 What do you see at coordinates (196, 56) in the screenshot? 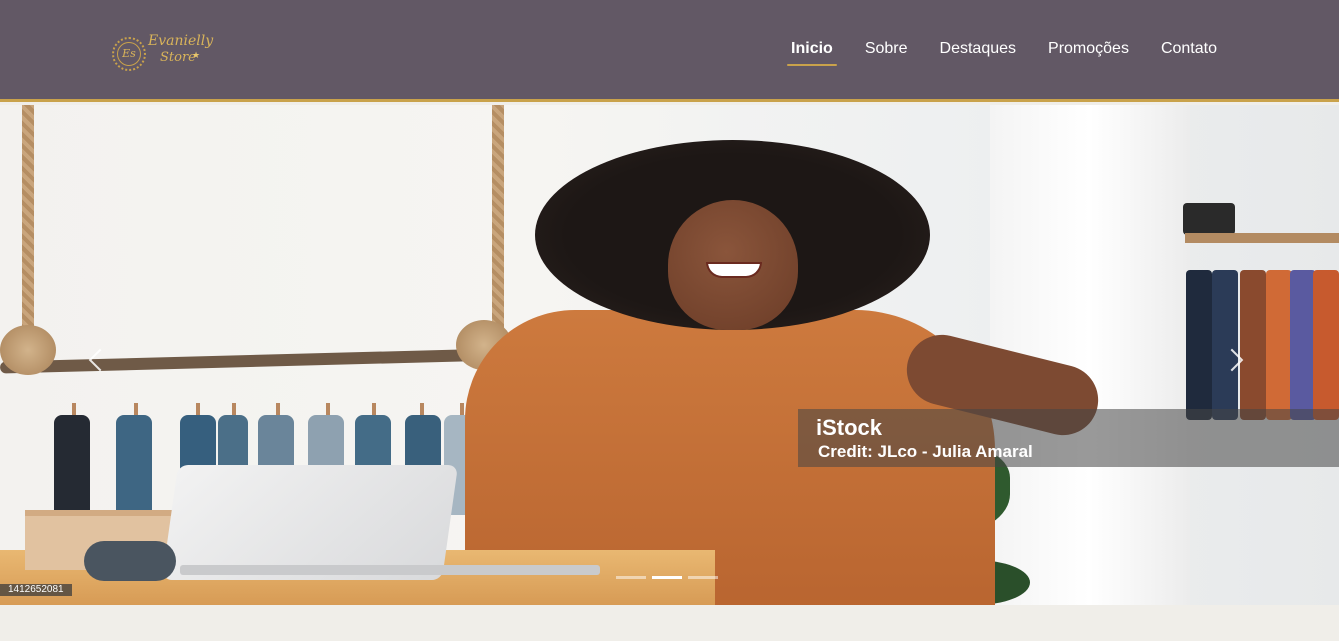
I see `logo-star-icon: ★` at bounding box center [196, 56].